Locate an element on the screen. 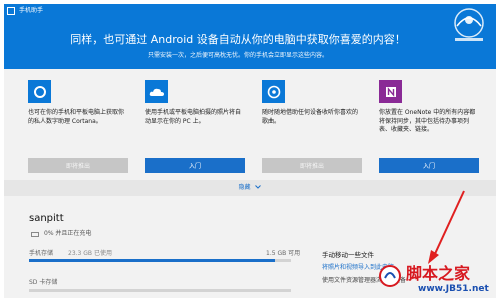  annotation-arrow is located at coordinates (446, 227).